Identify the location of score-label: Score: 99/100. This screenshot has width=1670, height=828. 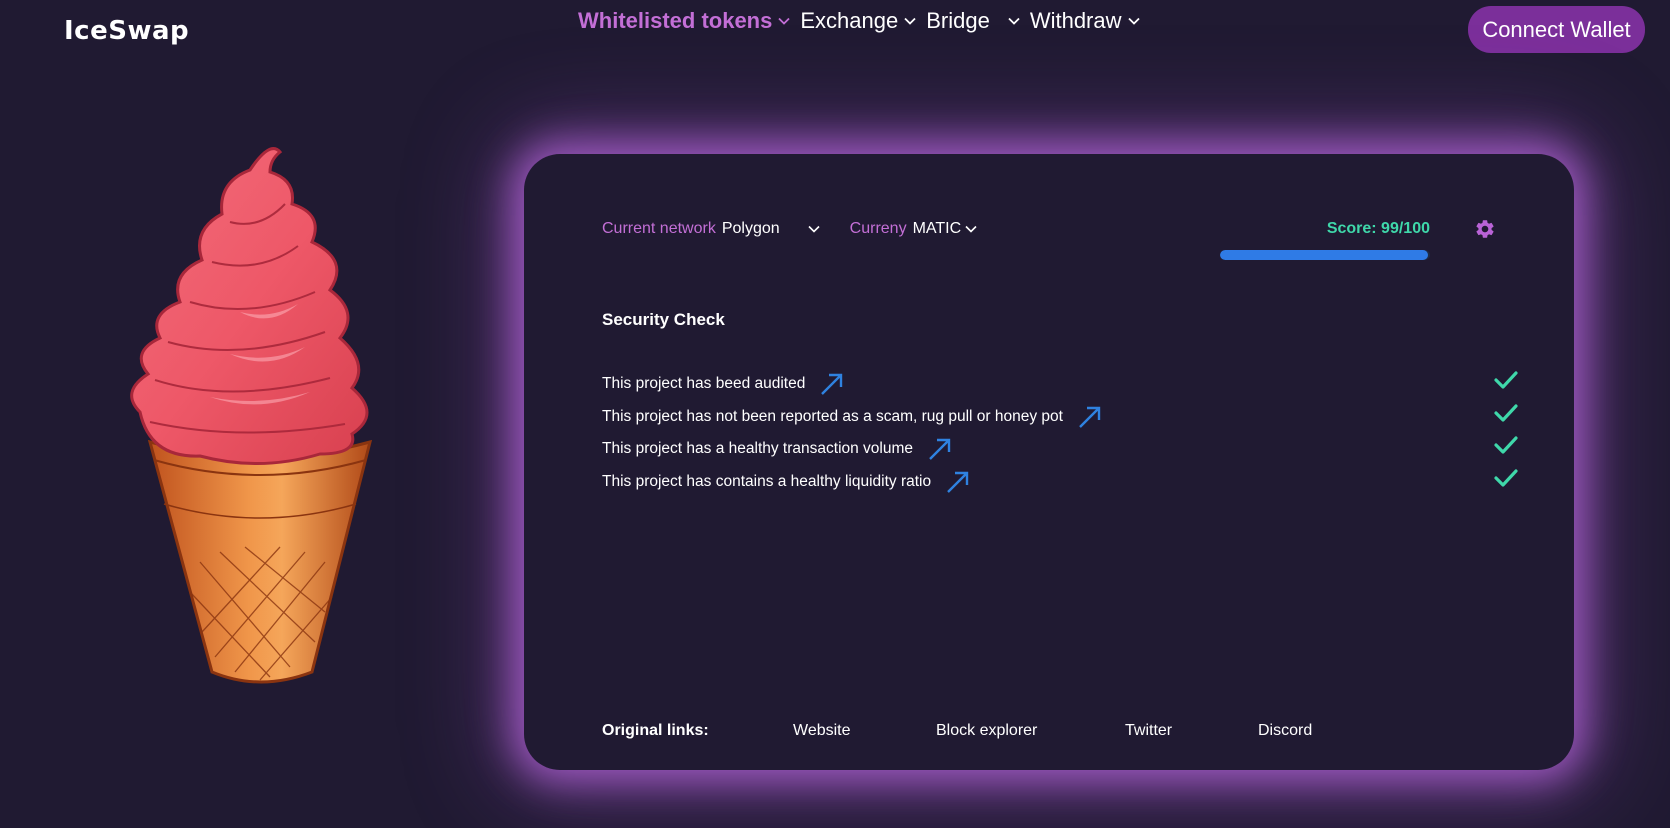
(1378, 228).